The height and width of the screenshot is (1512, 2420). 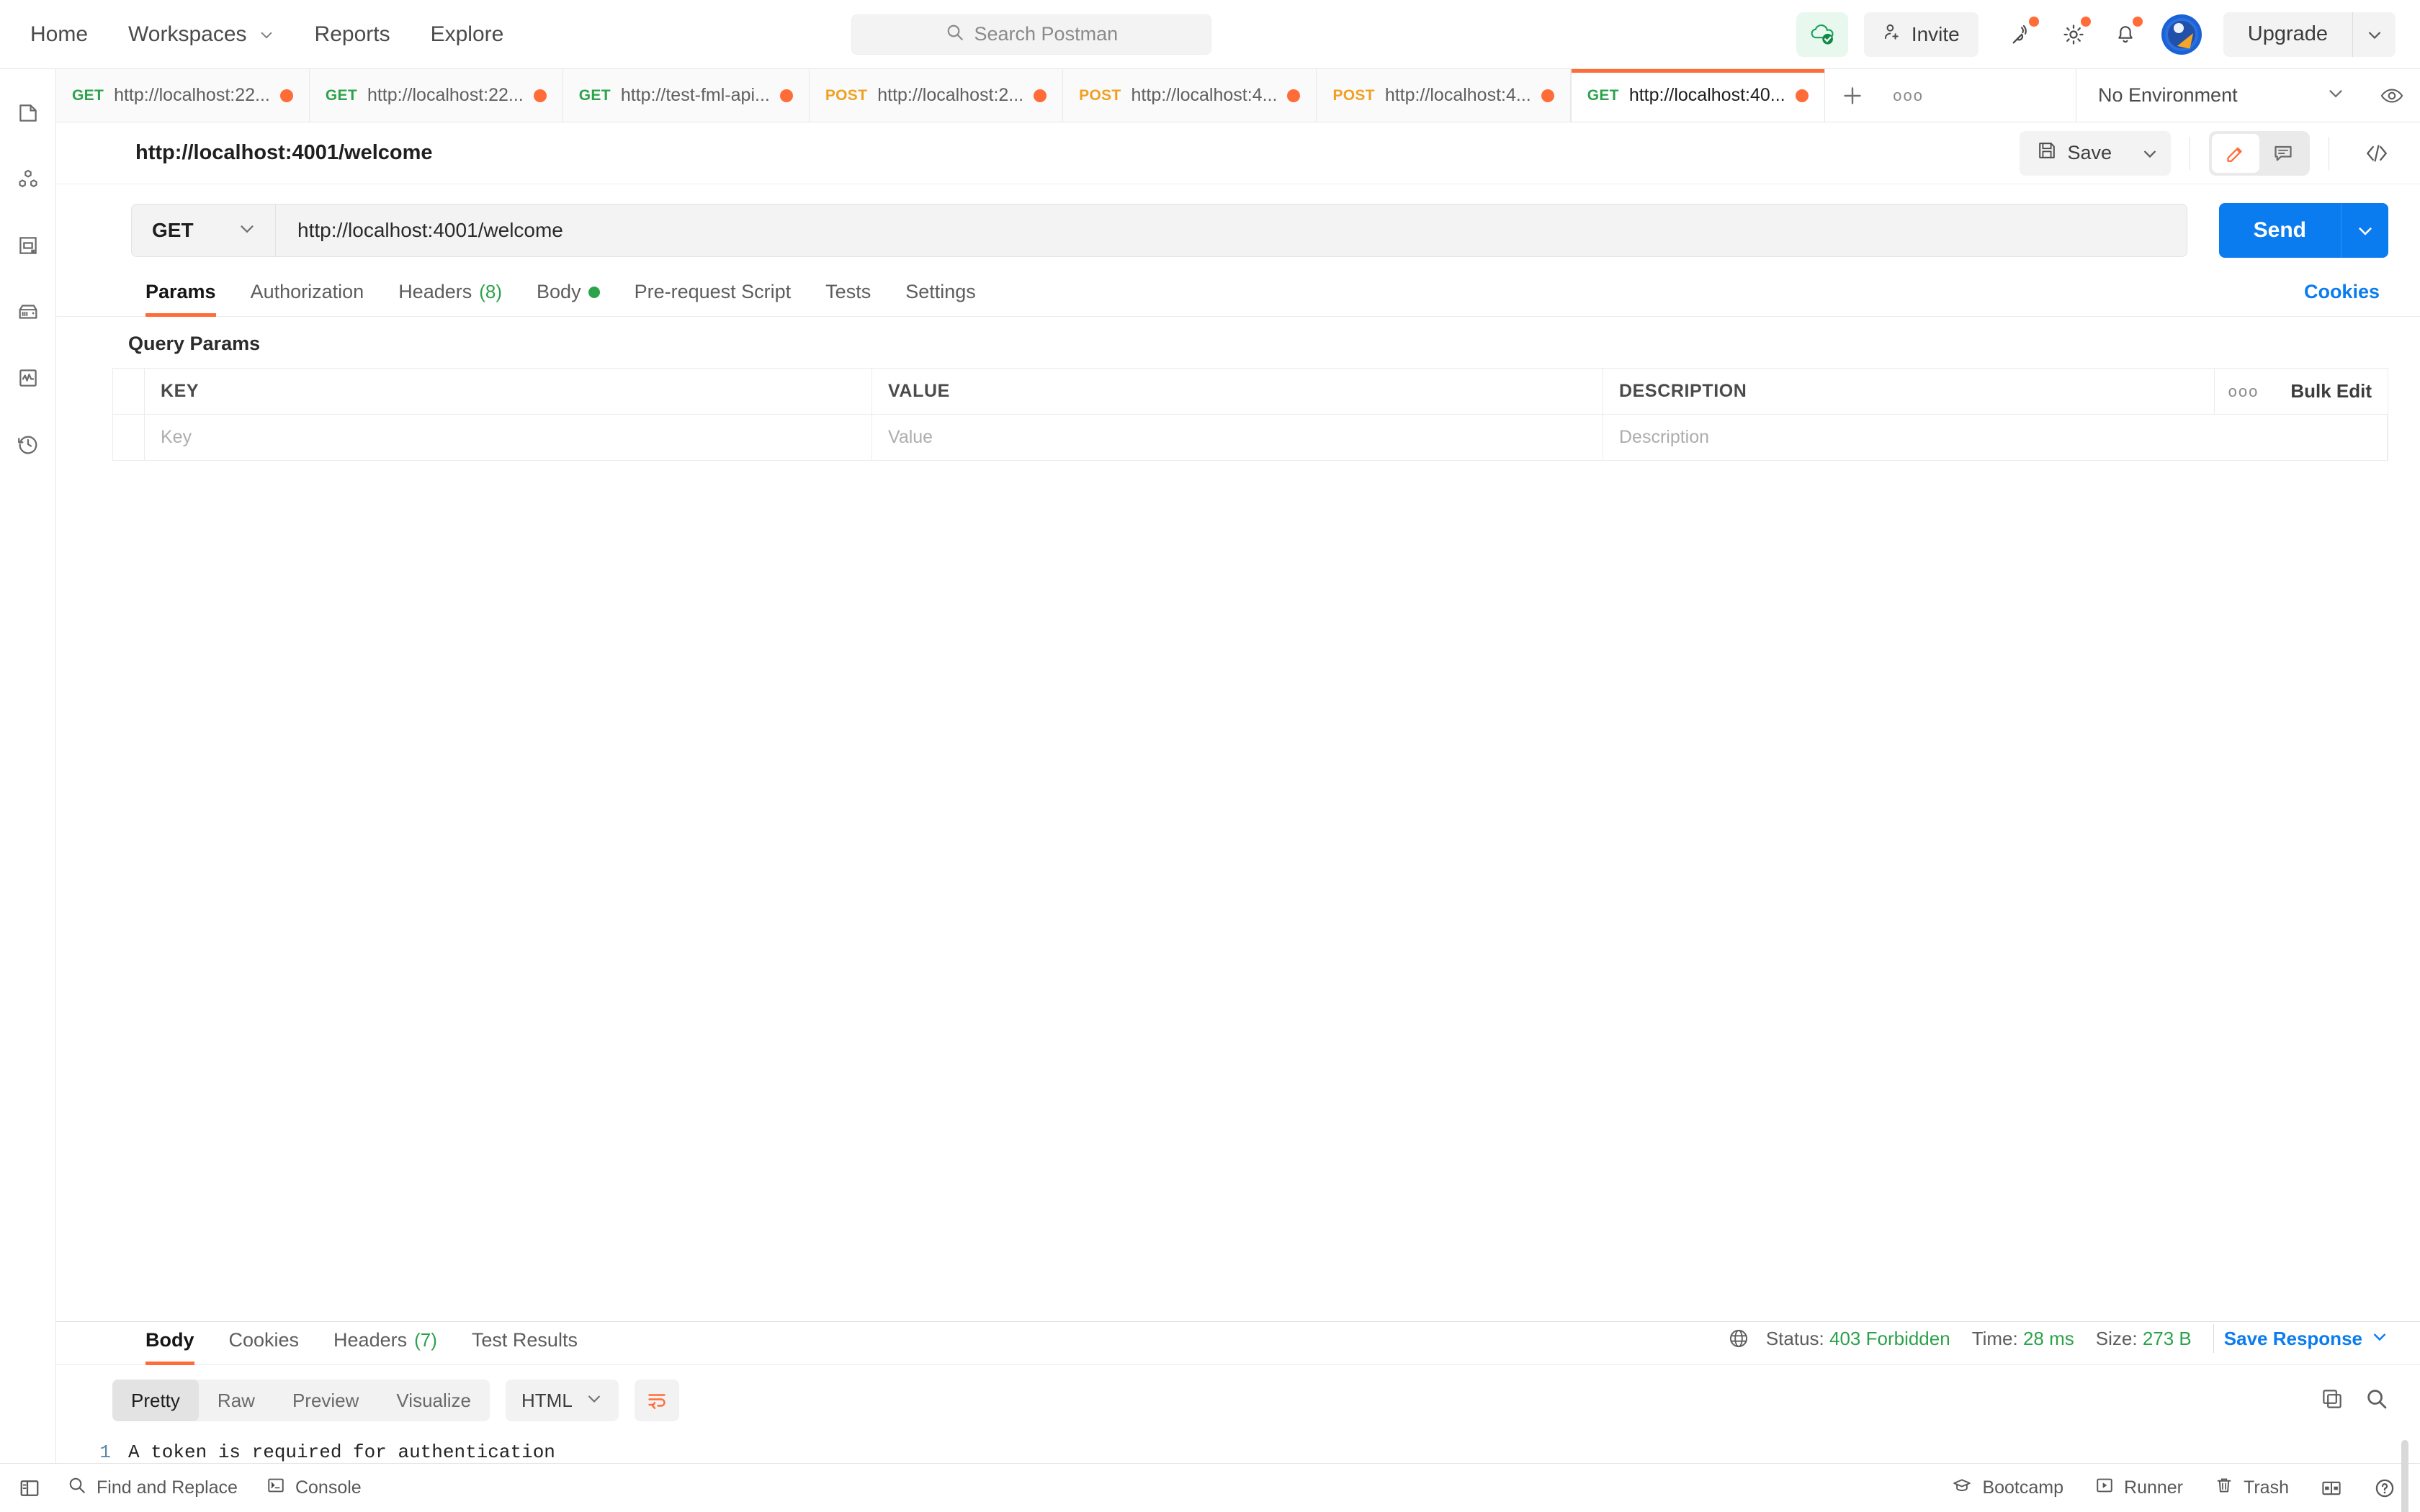 What do you see at coordinates (1908, 95) in the screenshot?
I see `tab-options-button: ooo` at bounding box center [1908, 95].